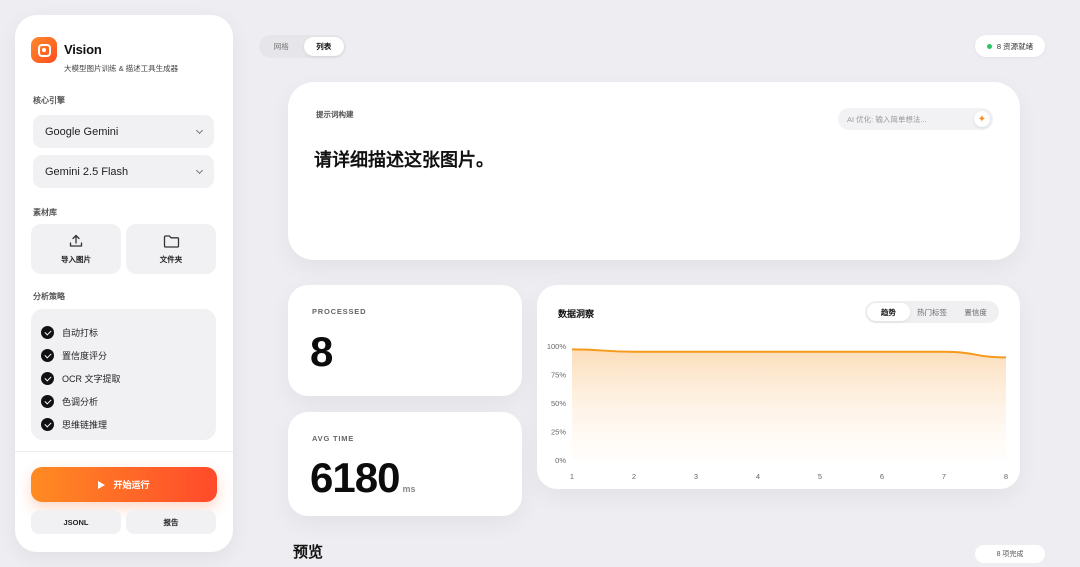  Describe the element at coordinates (333, 438) in the screenshot. I see `avg-time-label: AVG TIME` at that location.